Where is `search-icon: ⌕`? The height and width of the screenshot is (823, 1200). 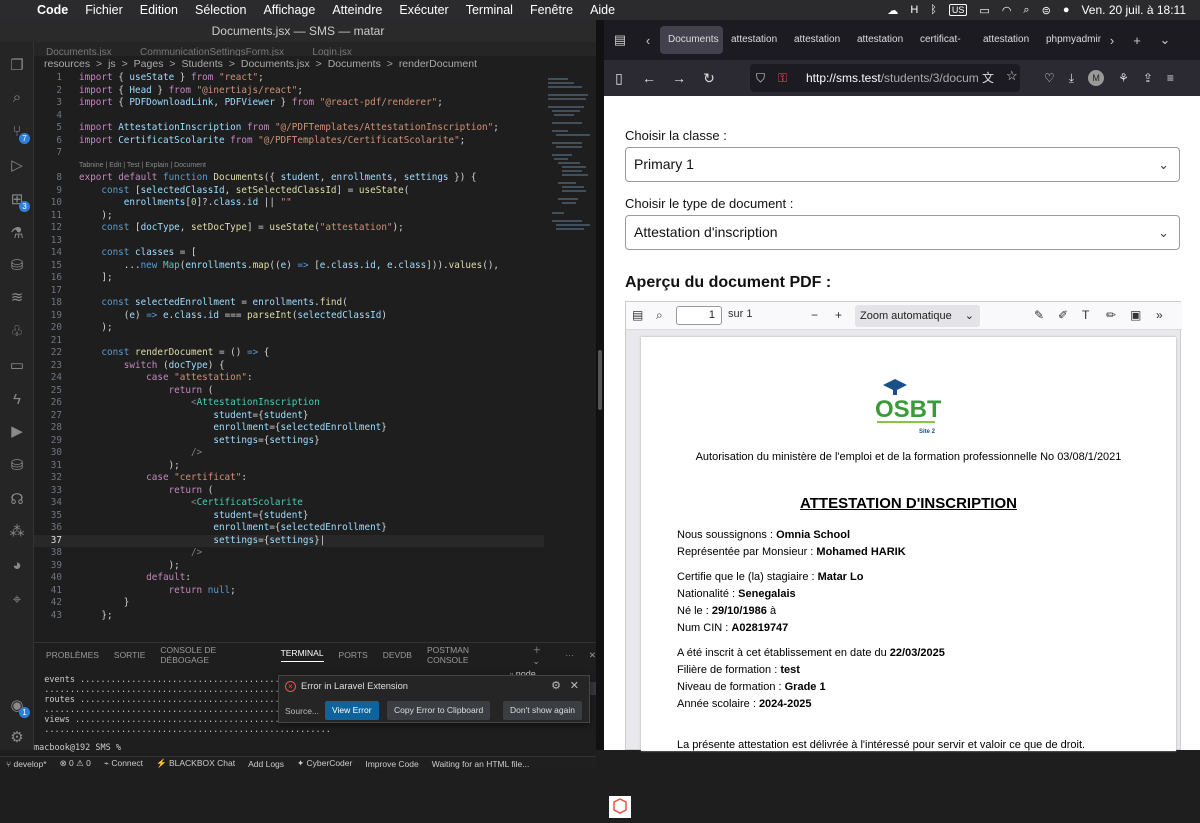
search-icon: ⌕ is located at coordinates (17, 98).